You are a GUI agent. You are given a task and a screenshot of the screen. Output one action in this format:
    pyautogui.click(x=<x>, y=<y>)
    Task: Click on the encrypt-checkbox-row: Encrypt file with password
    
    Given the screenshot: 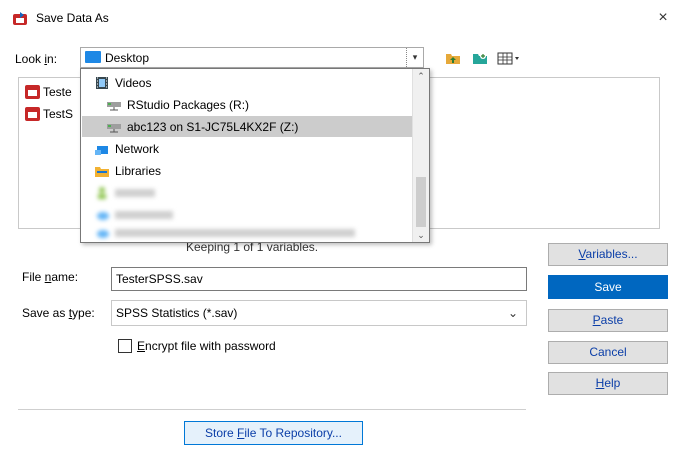 What is the action you would take?
    pyautogui.click(x=197, y=346)
    